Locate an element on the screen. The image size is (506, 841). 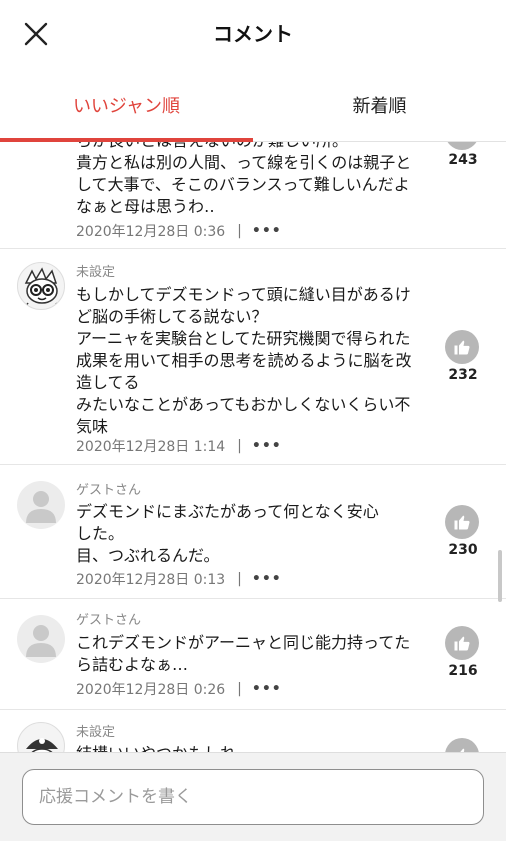
comment-meta: 2020年12月28日 0:13 | ••• is located at coordinates (179, 579).